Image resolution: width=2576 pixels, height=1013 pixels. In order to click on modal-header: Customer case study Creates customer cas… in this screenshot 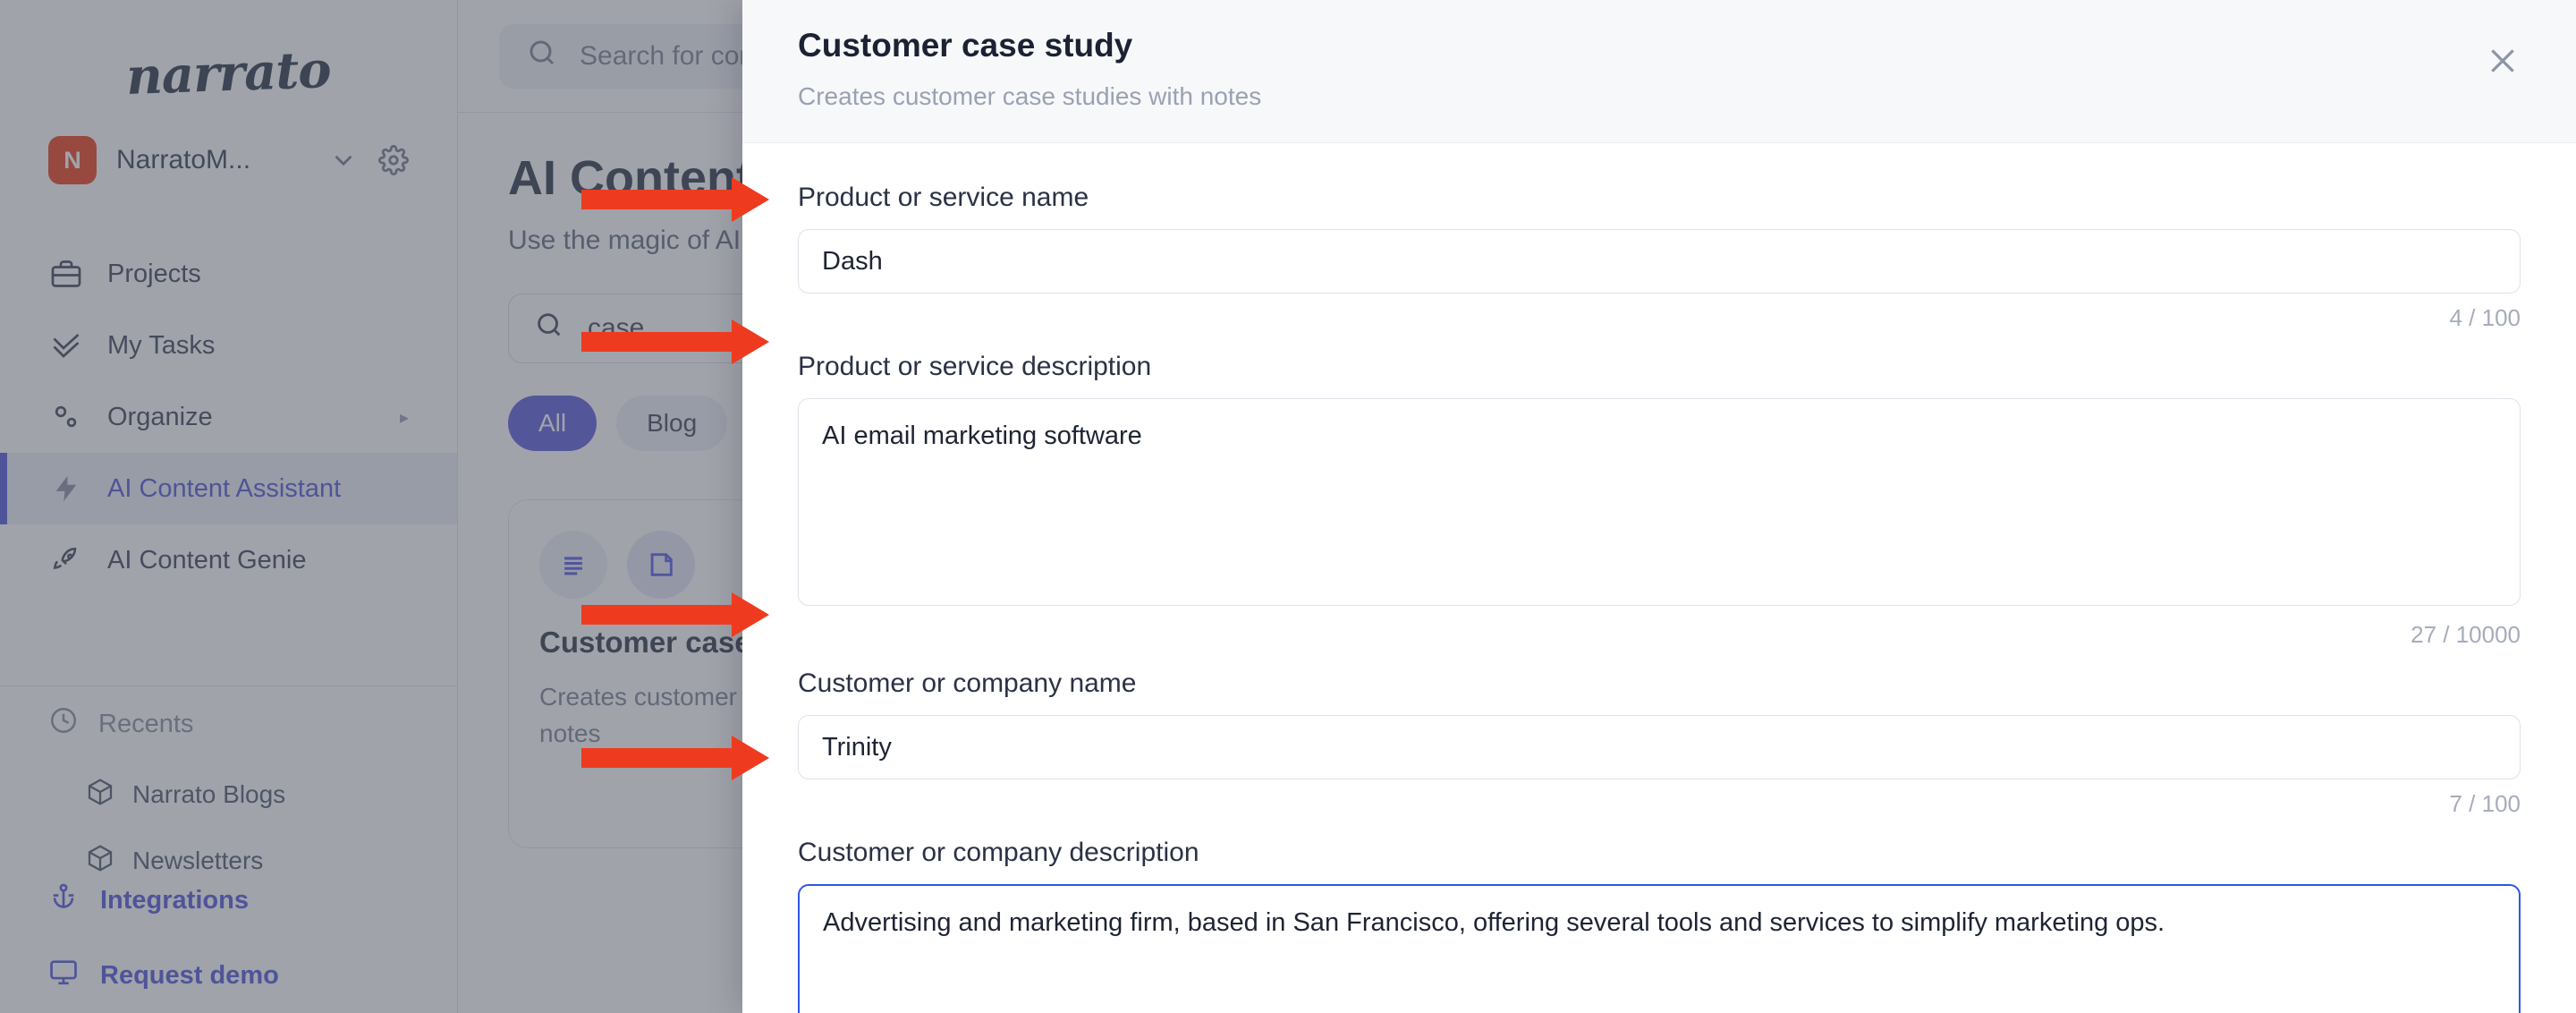, I will do `click(1659, 71)`.